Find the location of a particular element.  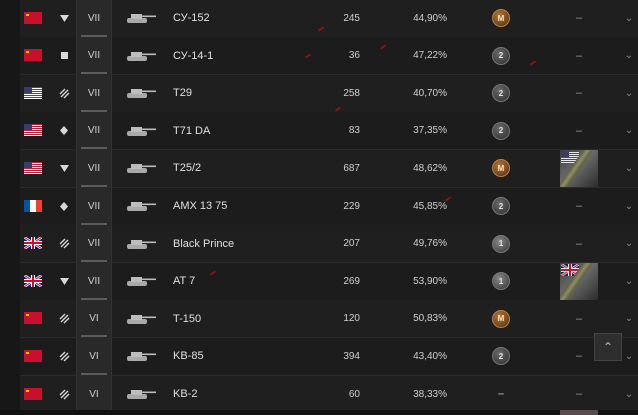

tank-name: Black Prince is located at coordinates (204, 243).